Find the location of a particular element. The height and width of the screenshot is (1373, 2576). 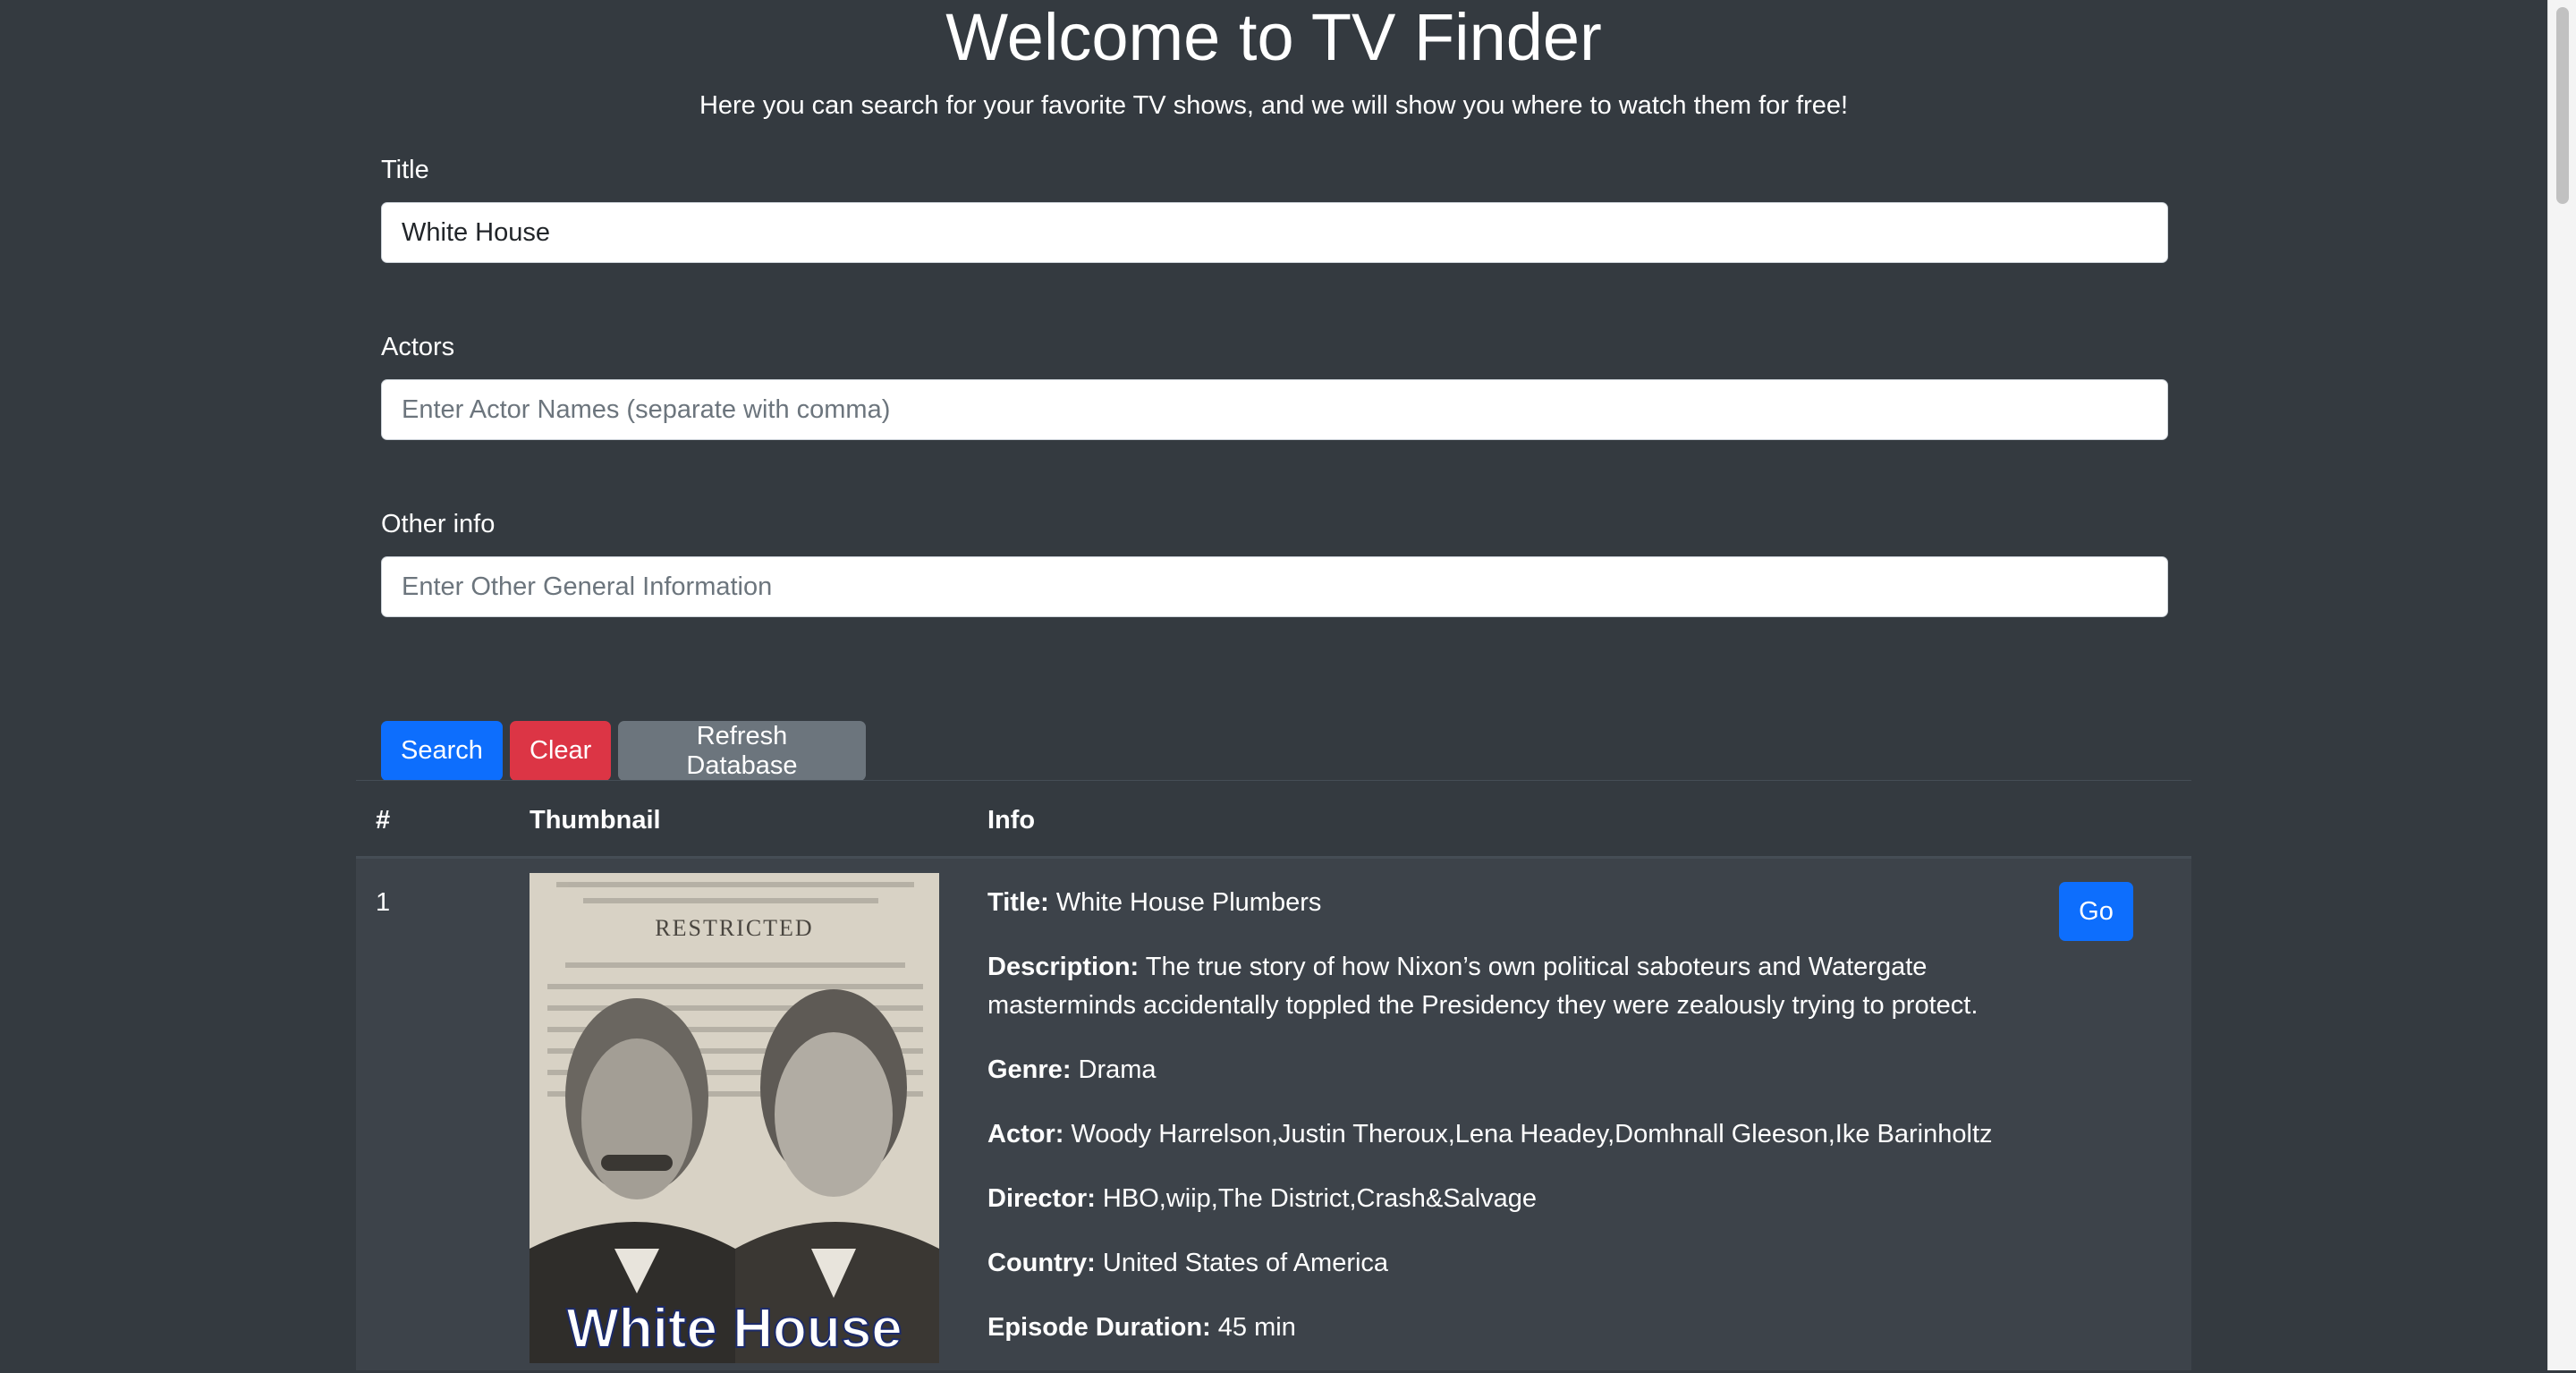

column-header-number: # is located at coordinates (383, 820).